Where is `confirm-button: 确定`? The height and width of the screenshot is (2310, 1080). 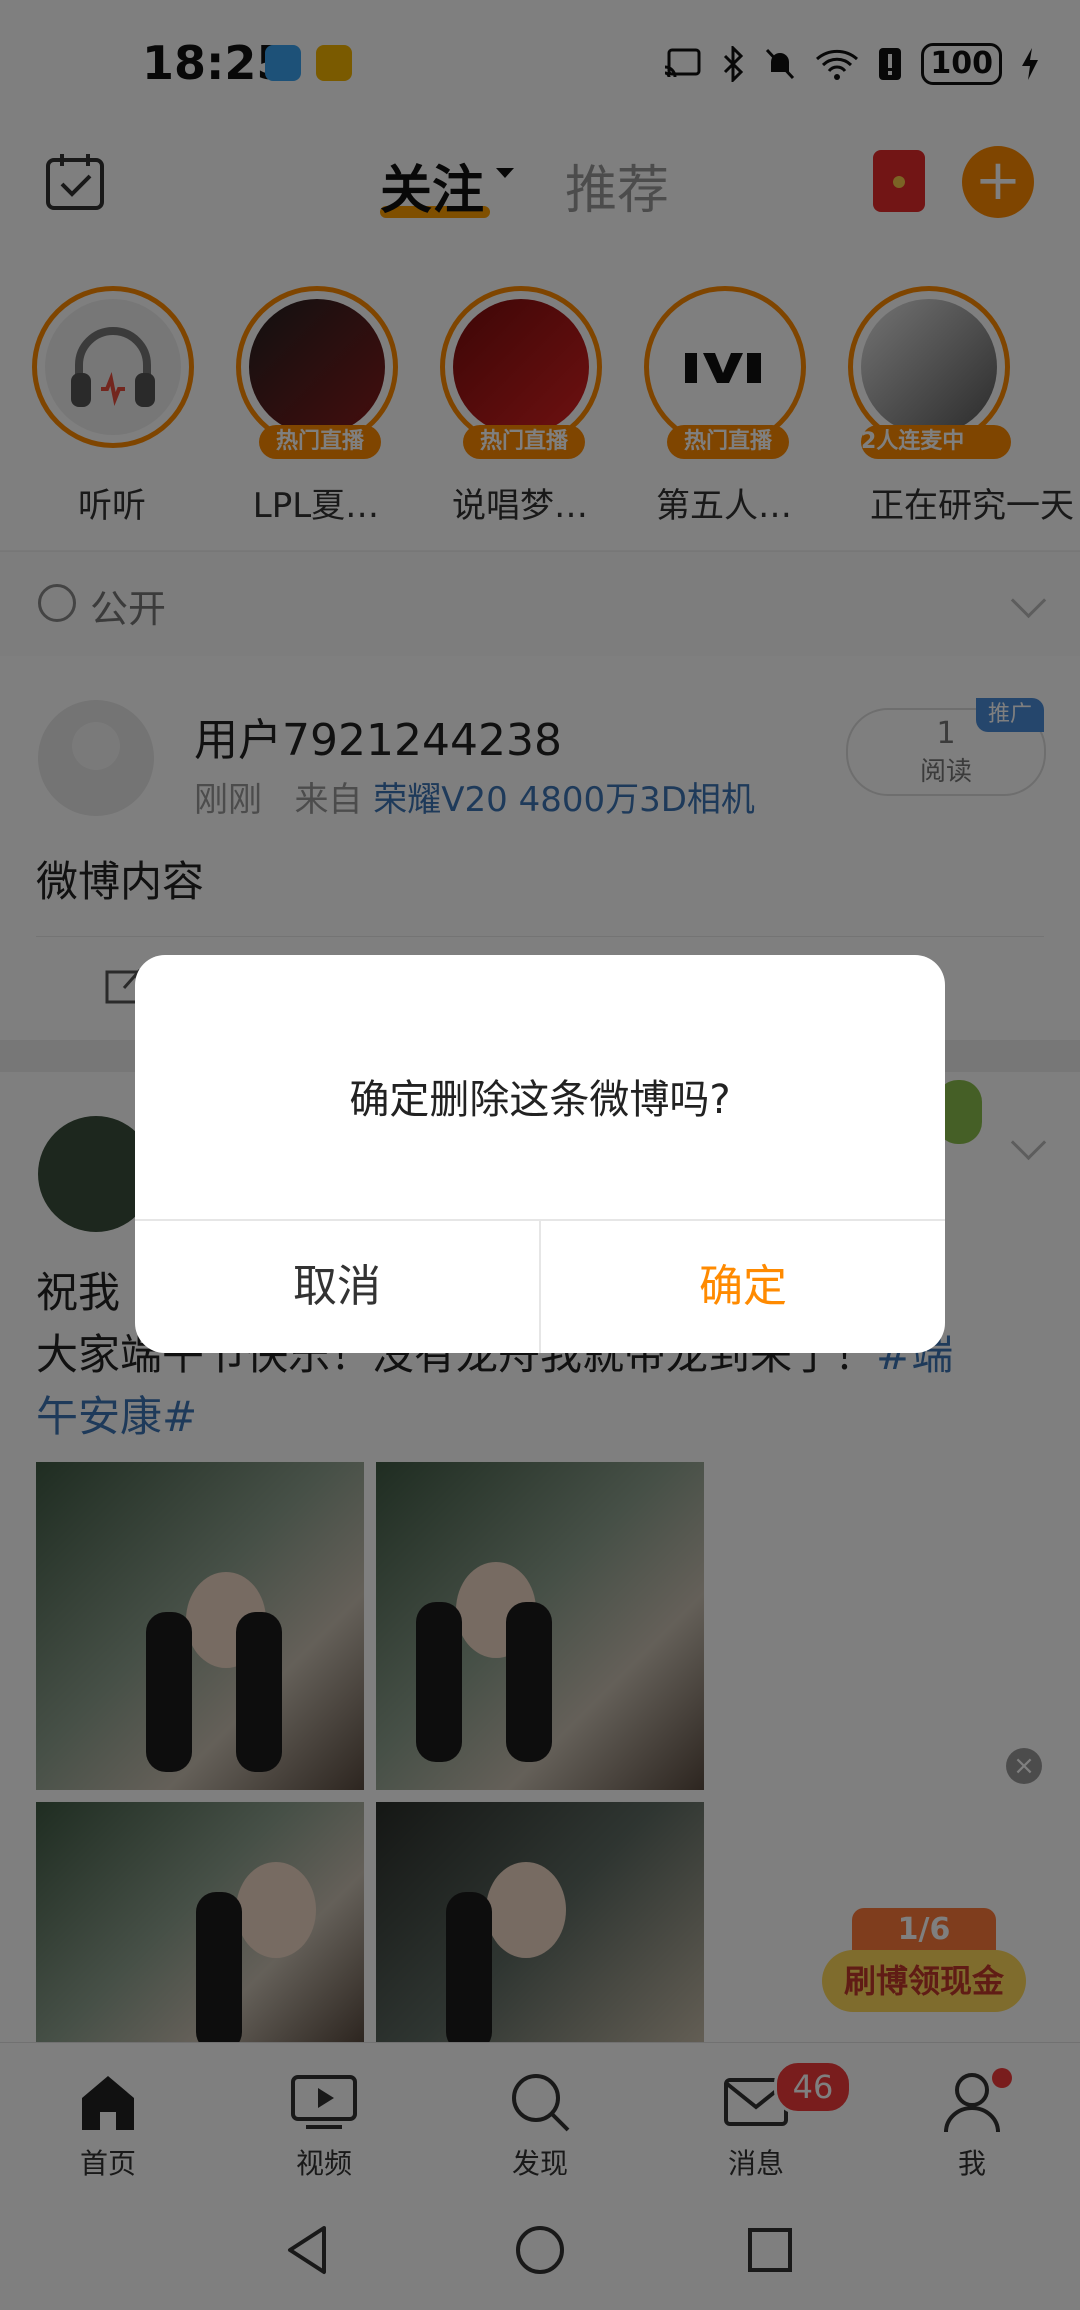 confirm-button: 确定 is located at coordinates (743, 1287).